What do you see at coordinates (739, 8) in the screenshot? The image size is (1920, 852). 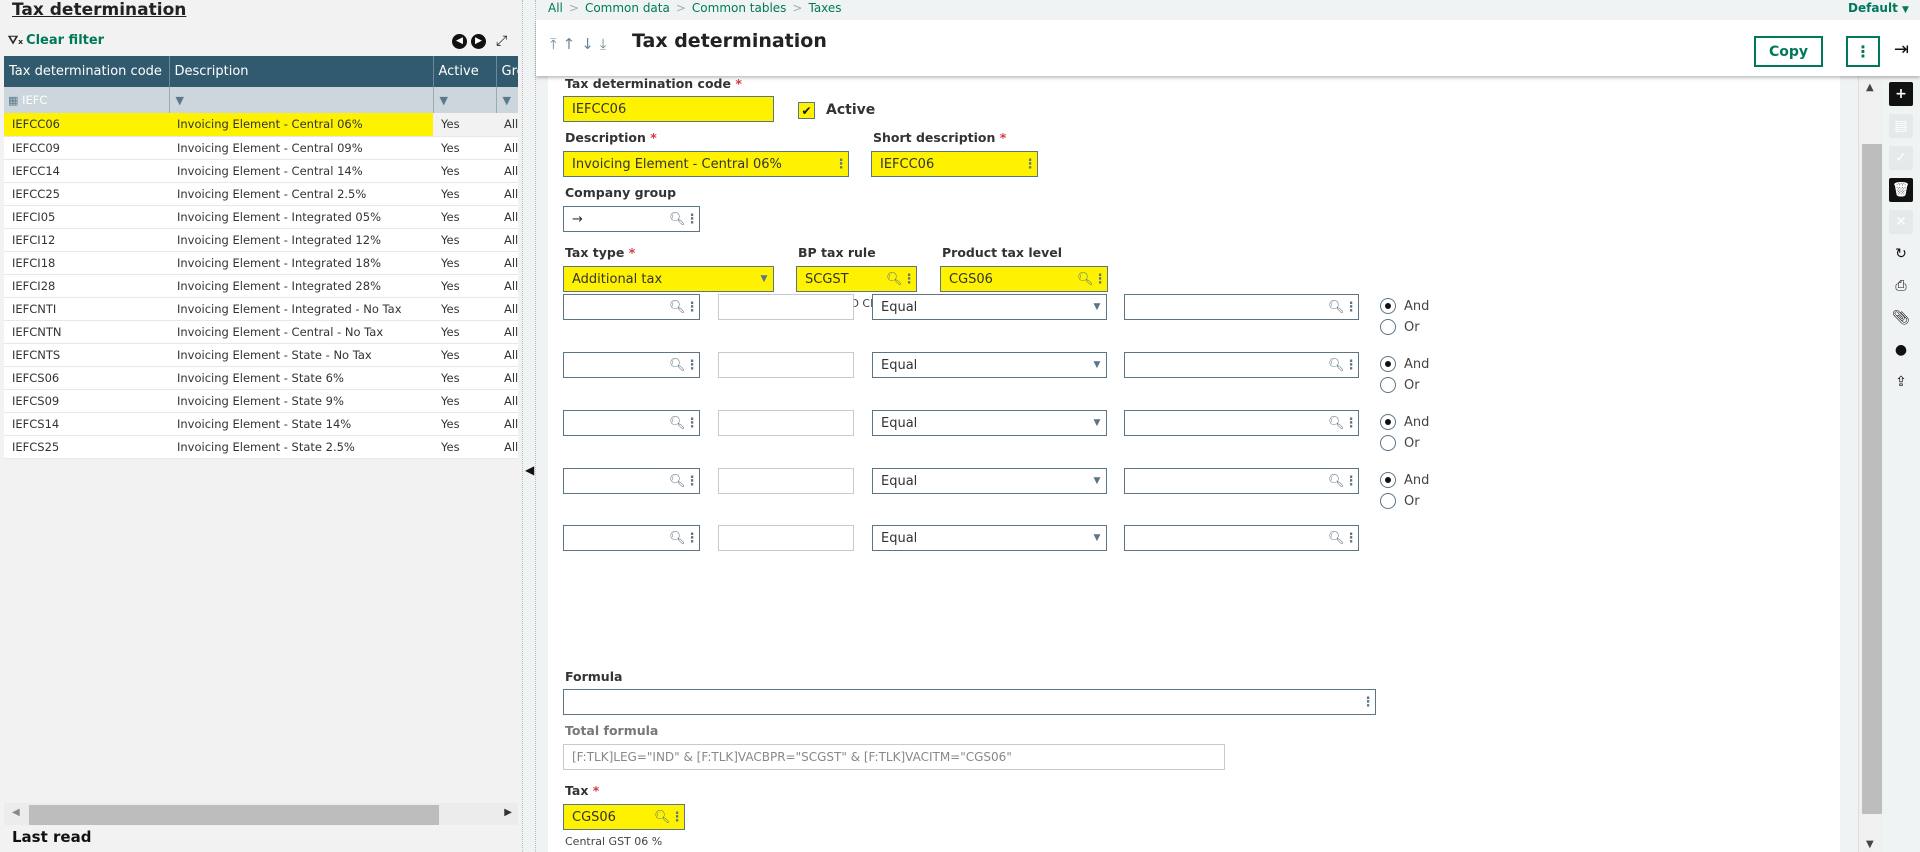 I see `breadcrumb-common-tables: Common tables` at bounding box center [739, 8].